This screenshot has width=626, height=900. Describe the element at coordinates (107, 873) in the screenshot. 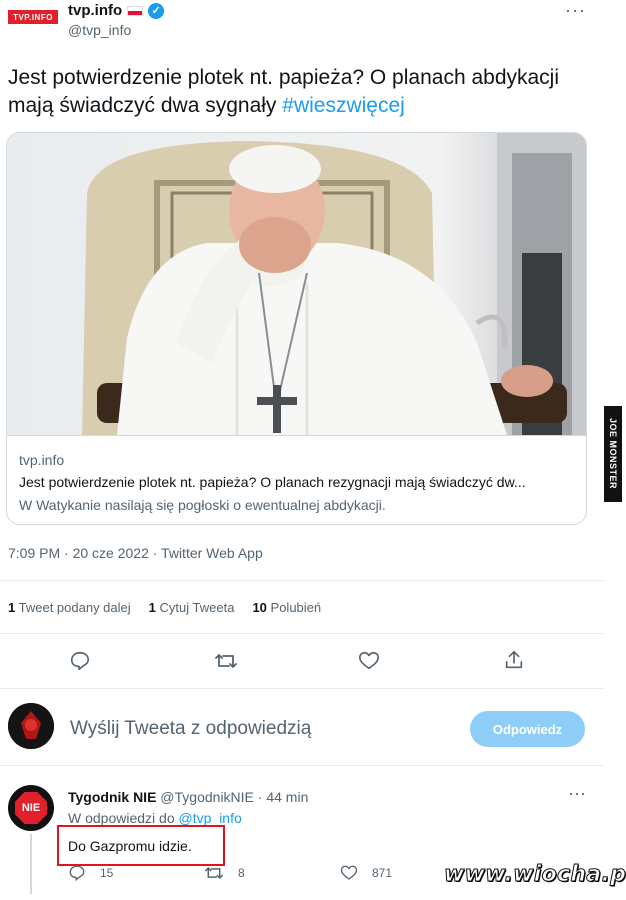

I see `reply-reply-count: 15` at that location.